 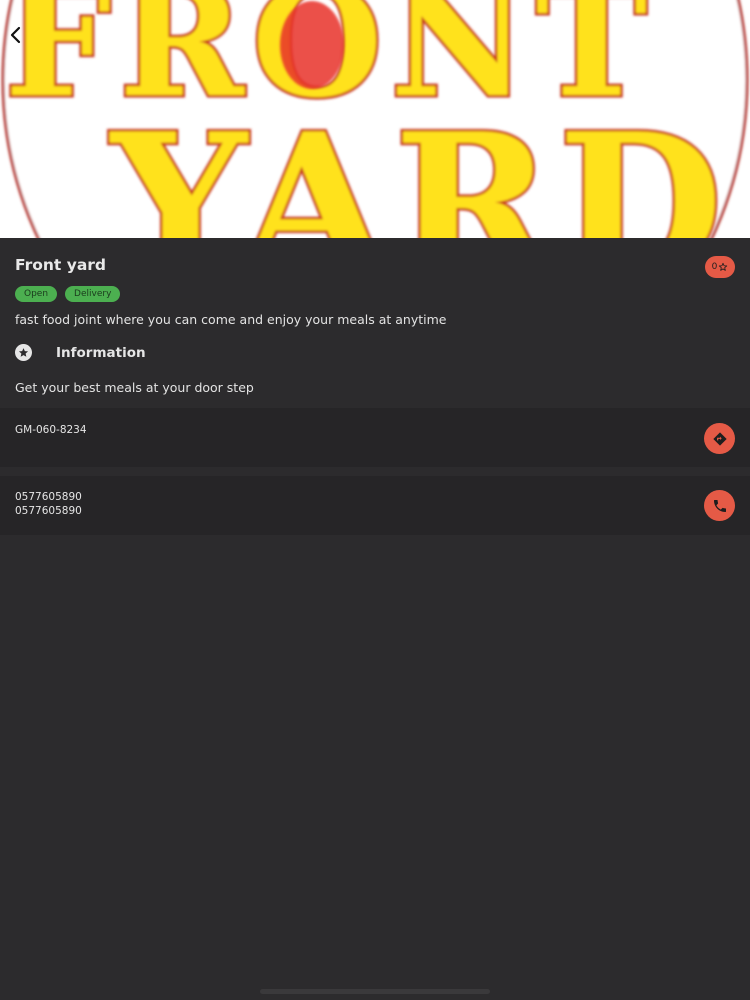 I want to click on call-button, so click(x=719, y=505).